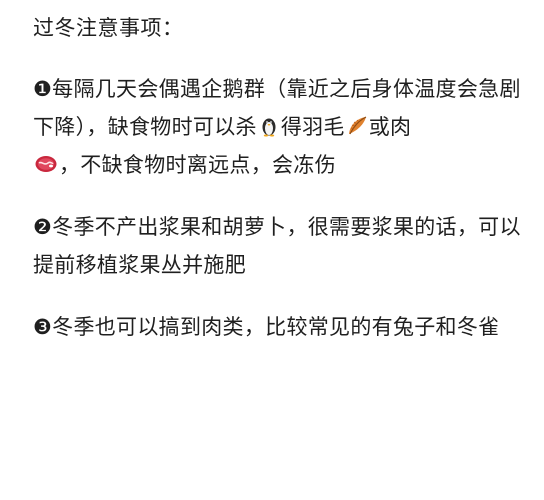 The width and height of the screenshot is (544, 500). I want to click on tip-2: ❷冬季不产出浆果和胡萝卜，很需要浆果的话，可以提前移植浆果丛并施肥, so click(278, 246).